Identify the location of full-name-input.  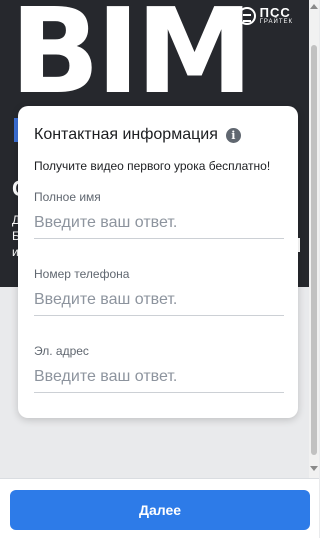
(159, 226).